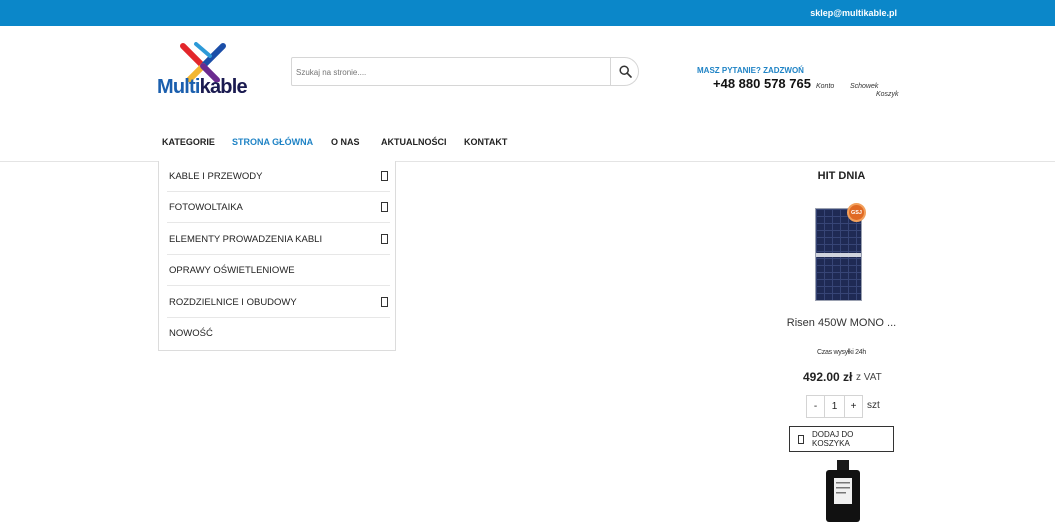 The width and height of the screenshot is (1055, 522). I want to click on category-label: NOWOŚĆ, so click(191, 333).